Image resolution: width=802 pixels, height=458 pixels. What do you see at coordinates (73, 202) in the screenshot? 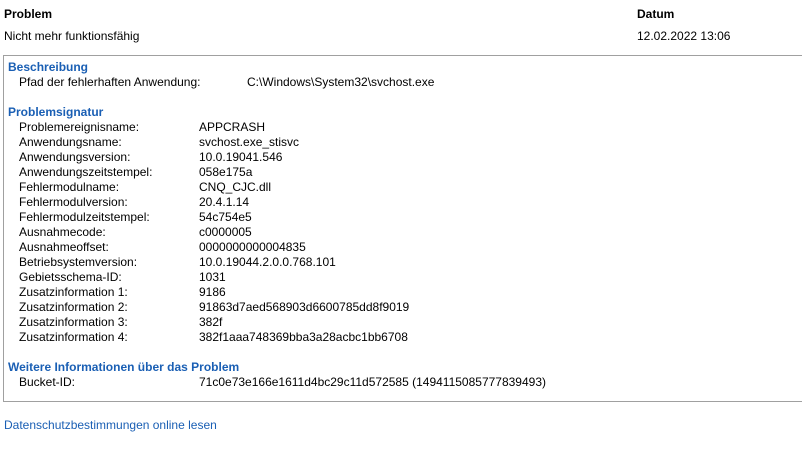
I see `signature-label: Fehlermodulversion:` at bounding box center [73, 202].